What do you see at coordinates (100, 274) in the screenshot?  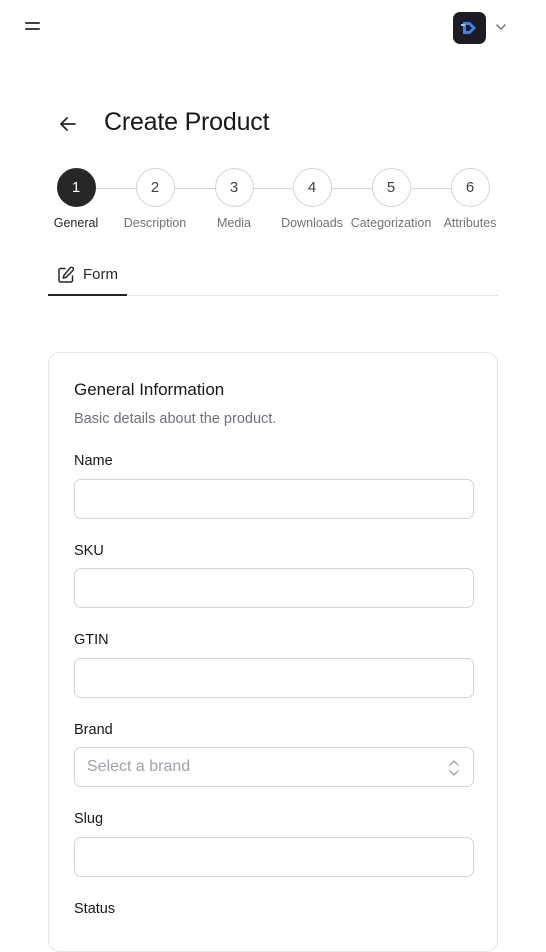 I see `tab-label: Form` at bounding box center [100, 274].